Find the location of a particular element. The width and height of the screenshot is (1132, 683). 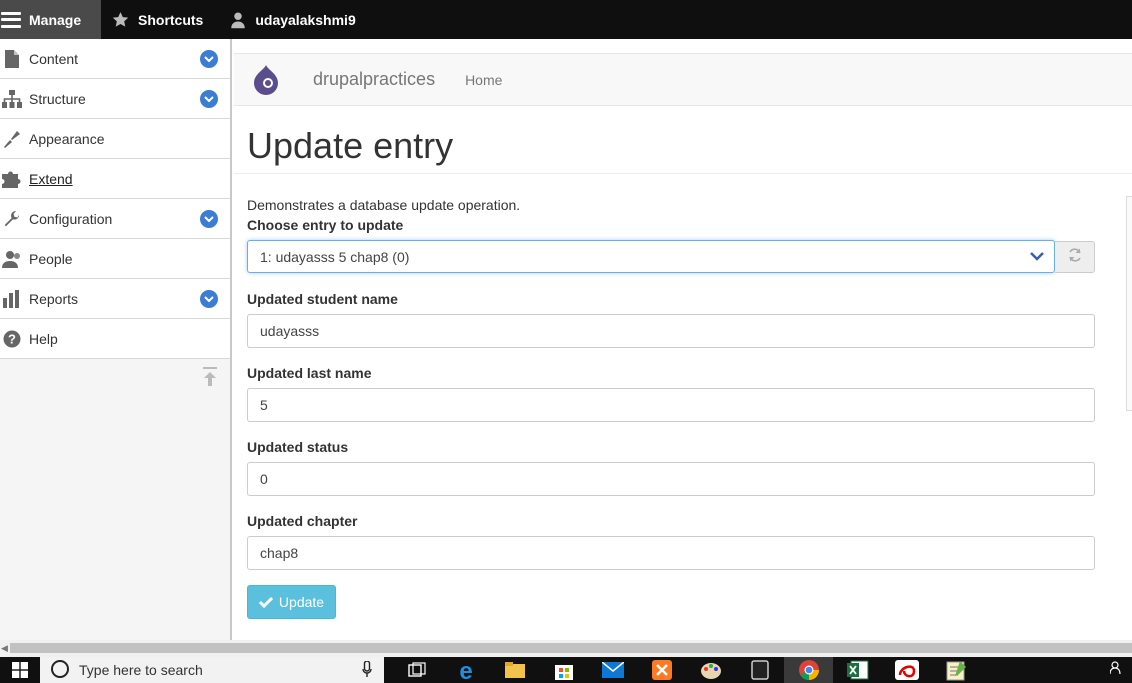

user-icon is located at coordinates (238, 20).